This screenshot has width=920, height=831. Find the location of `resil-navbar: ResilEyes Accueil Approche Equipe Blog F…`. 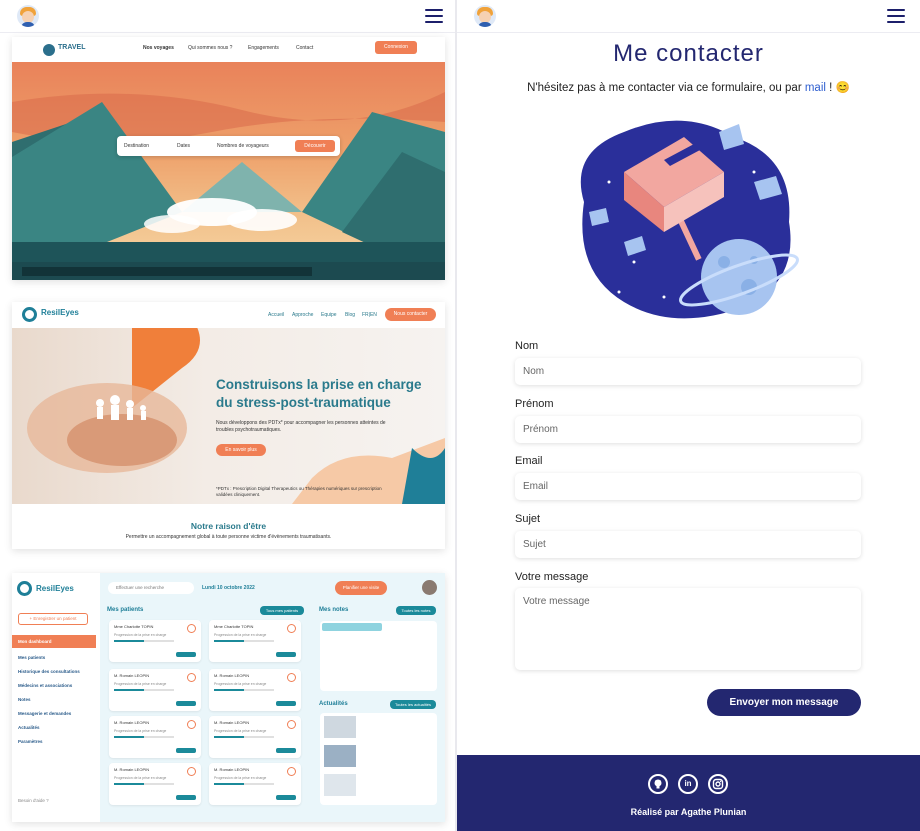

resil-navbar: ResilEyes Accueil Approche Equipe Blog F… is located at coordinates (228, 315).